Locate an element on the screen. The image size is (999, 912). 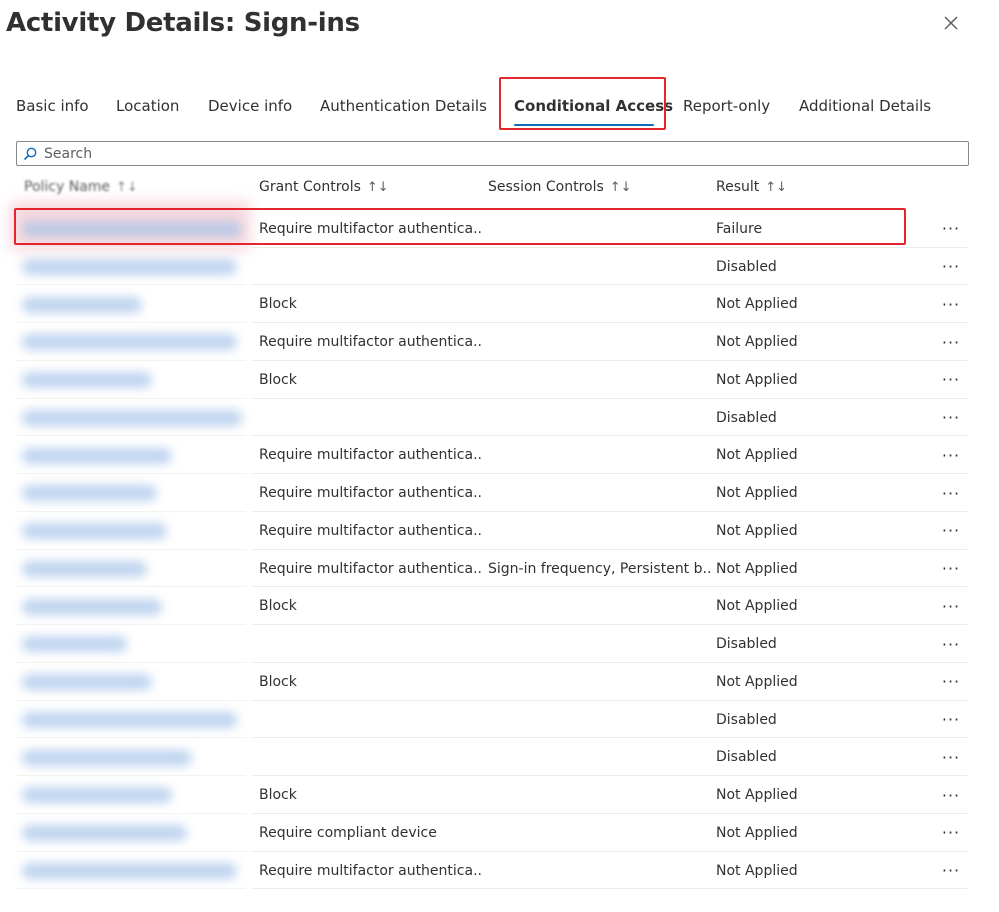
search-box is located at coordinates (492, 153).